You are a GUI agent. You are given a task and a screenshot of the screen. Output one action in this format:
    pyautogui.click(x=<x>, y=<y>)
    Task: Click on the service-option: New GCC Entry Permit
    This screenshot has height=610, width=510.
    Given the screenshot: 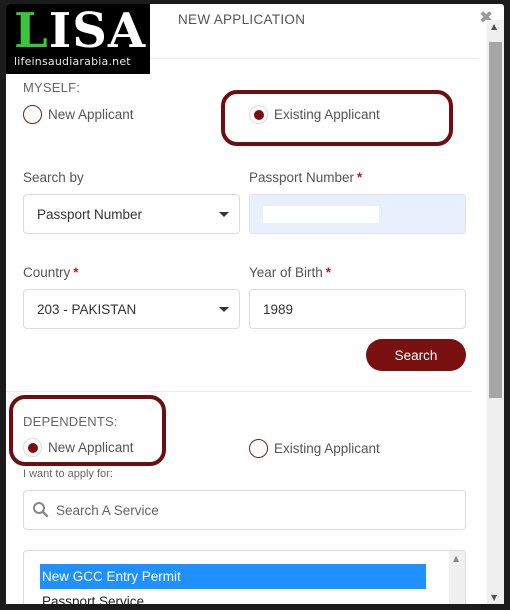 What is the action you would take?
    pyautogui.click(x=233, y=576)
    